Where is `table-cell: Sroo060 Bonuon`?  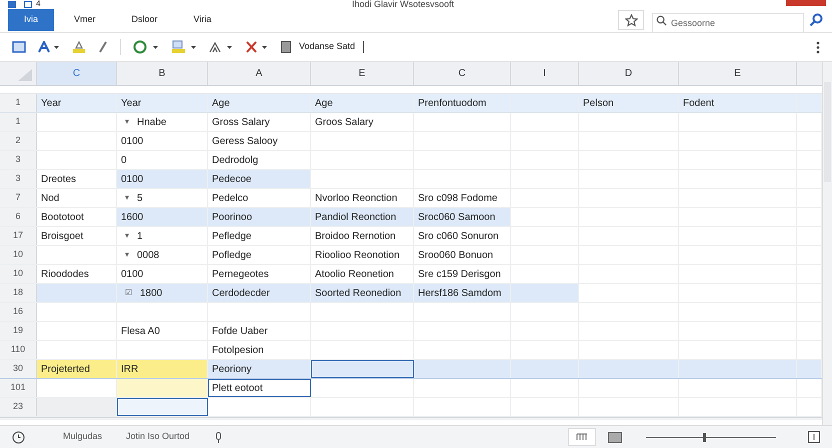
table-cell: Sroo060 Bonuon is located at coordinates (462, 255).